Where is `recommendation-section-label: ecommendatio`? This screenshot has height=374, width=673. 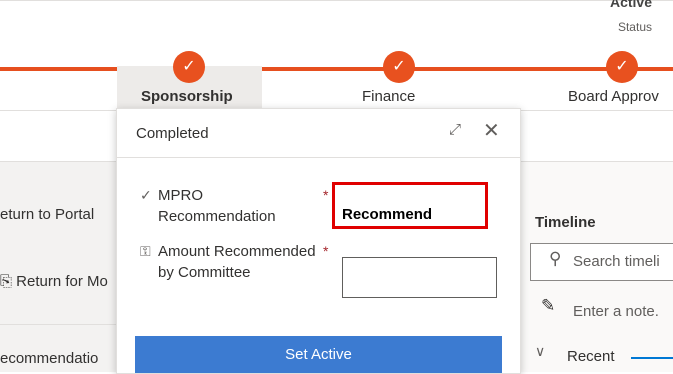
recommendation-section-label: ecommendatio is located at coordinates (49, 358).